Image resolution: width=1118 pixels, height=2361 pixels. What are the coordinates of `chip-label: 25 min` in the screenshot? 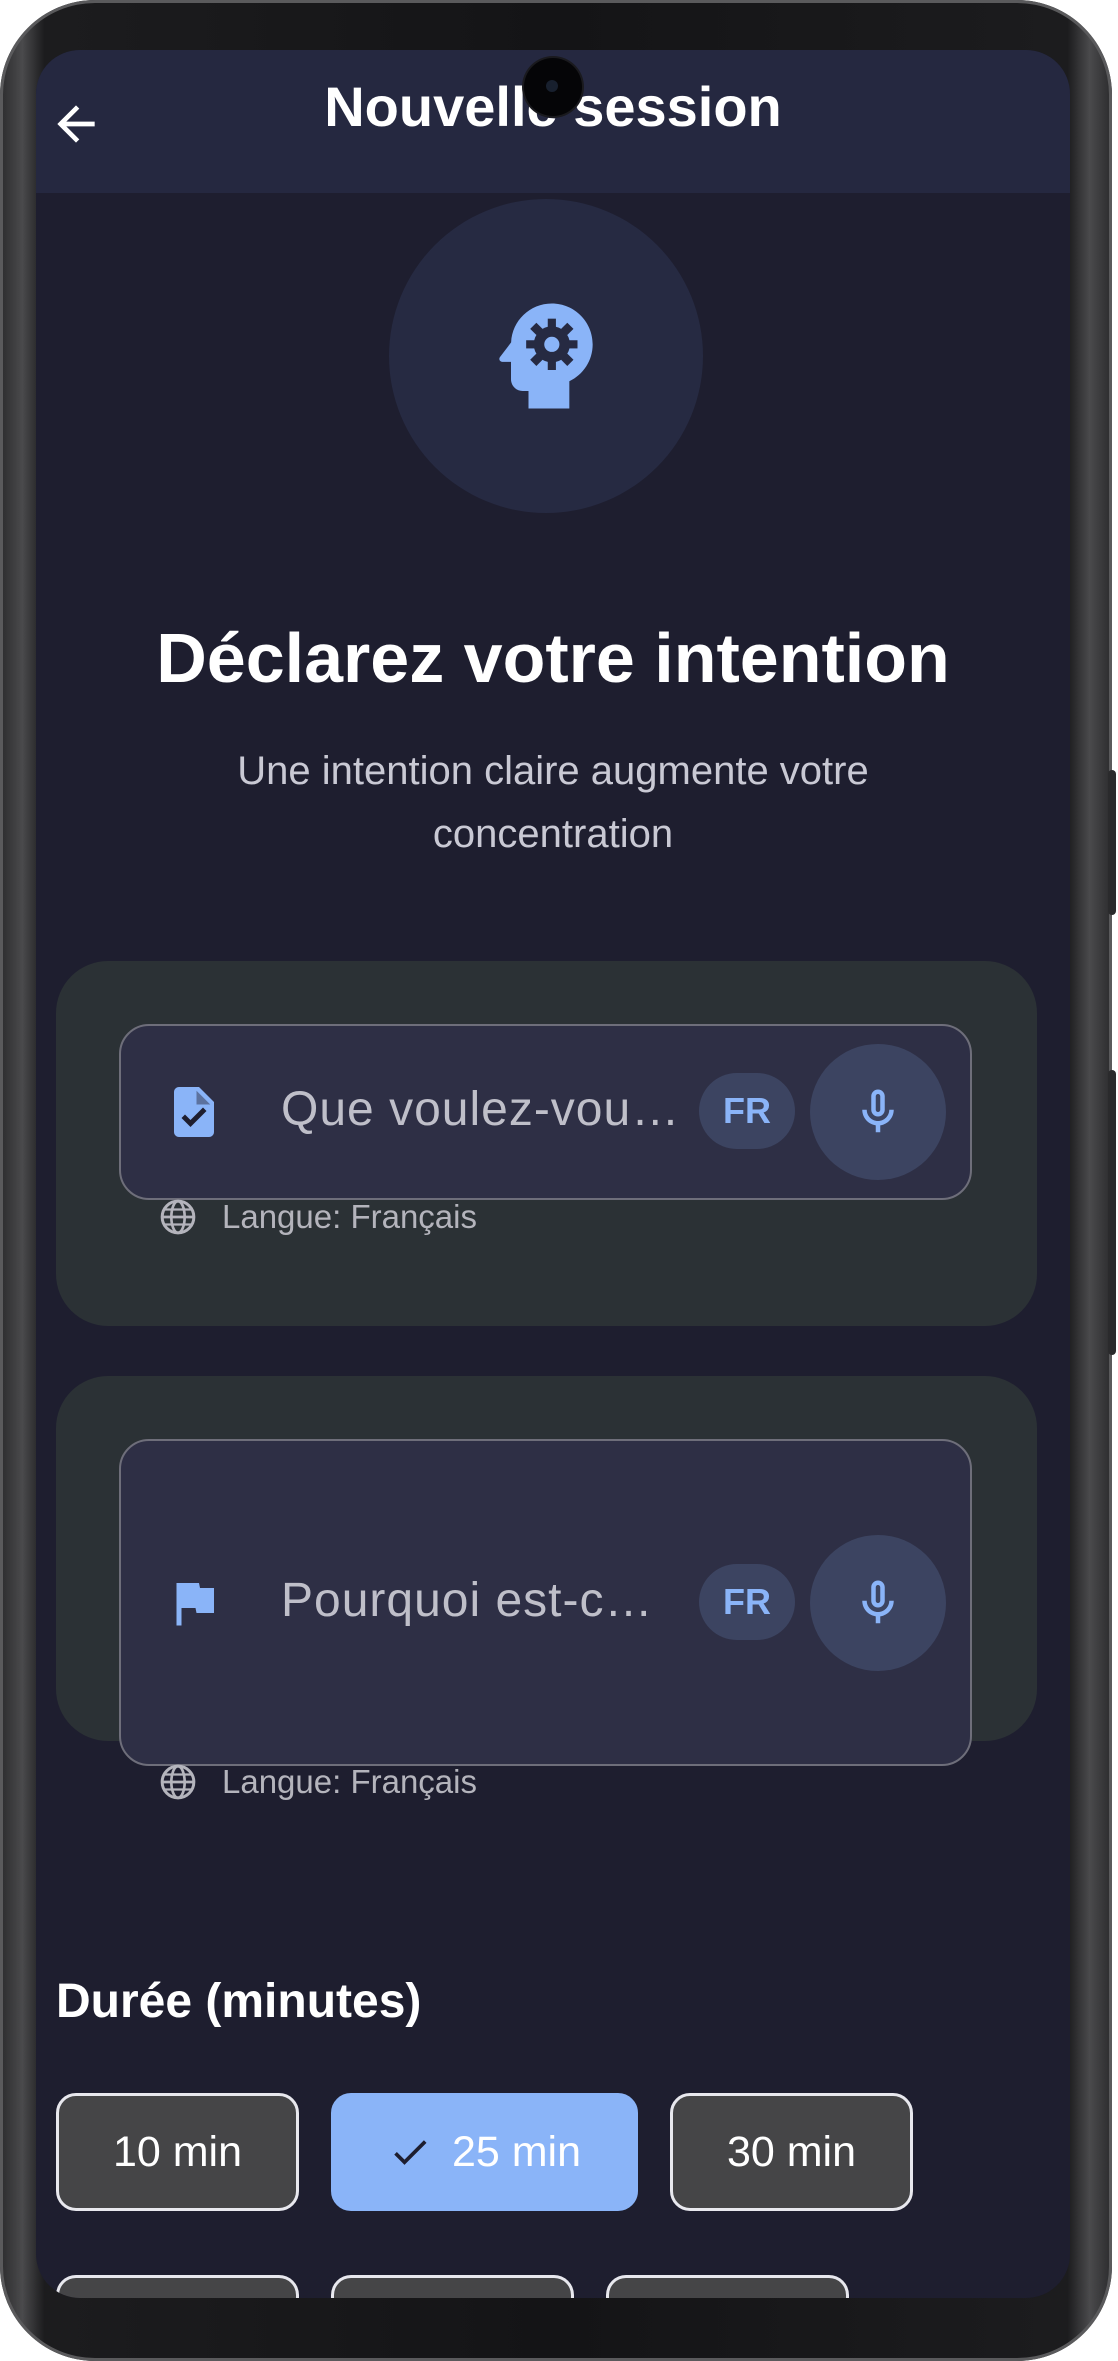 It's located at (516, 2151).